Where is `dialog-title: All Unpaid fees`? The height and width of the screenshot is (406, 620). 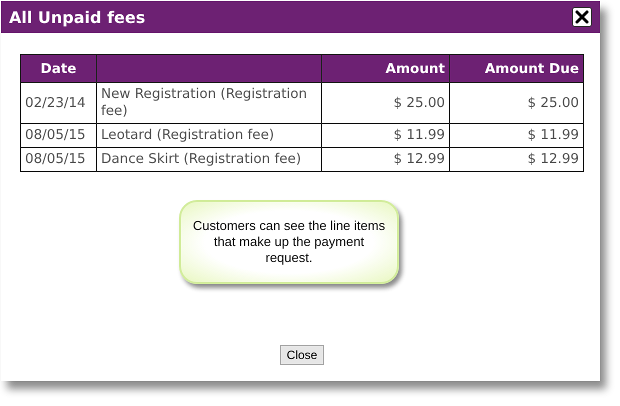
dialog-title: All Unpaid fees is located at coordinates (77, 17).